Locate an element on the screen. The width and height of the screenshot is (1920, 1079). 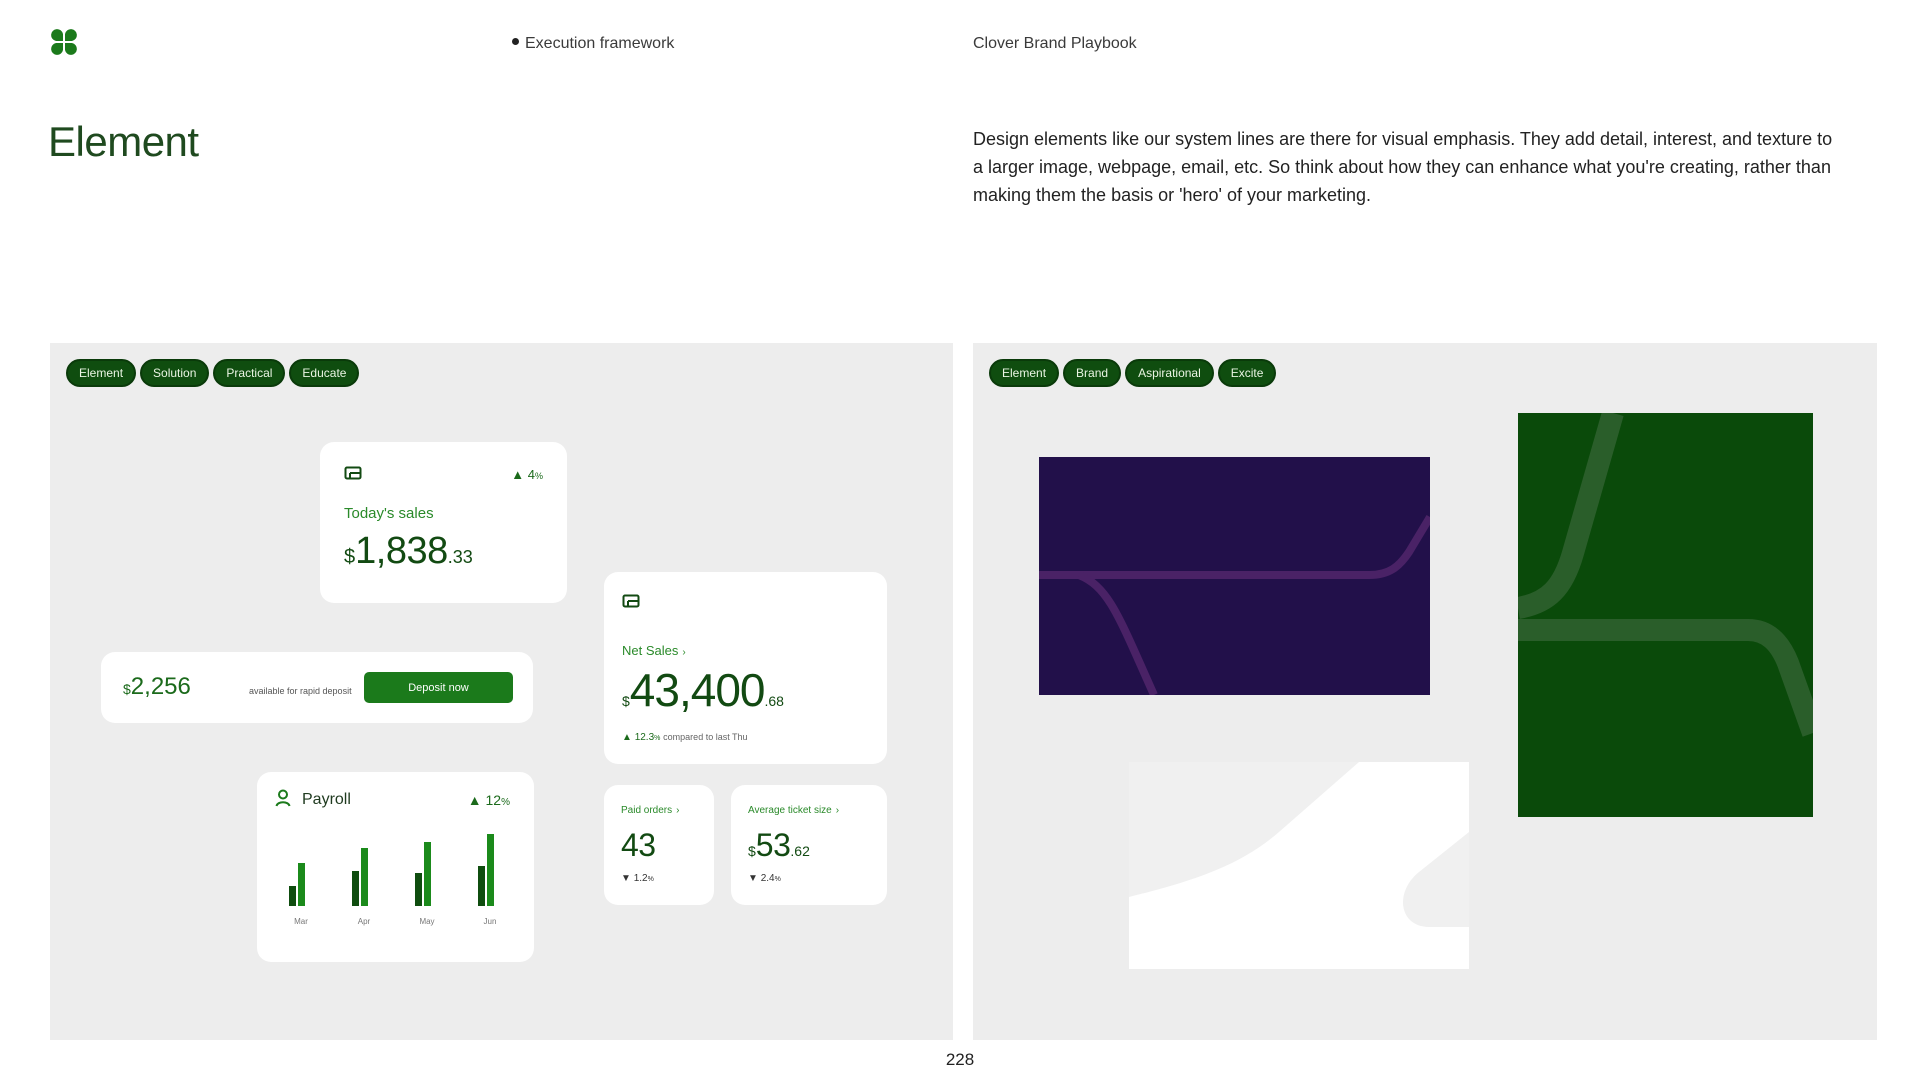
x-tick-label: Mar is located at coordinates (301, 921).